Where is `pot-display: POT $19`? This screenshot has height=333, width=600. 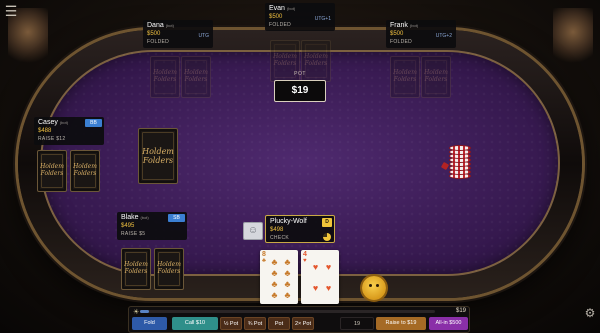
pot-display: POT $19 is located at coordinates (300, 86).